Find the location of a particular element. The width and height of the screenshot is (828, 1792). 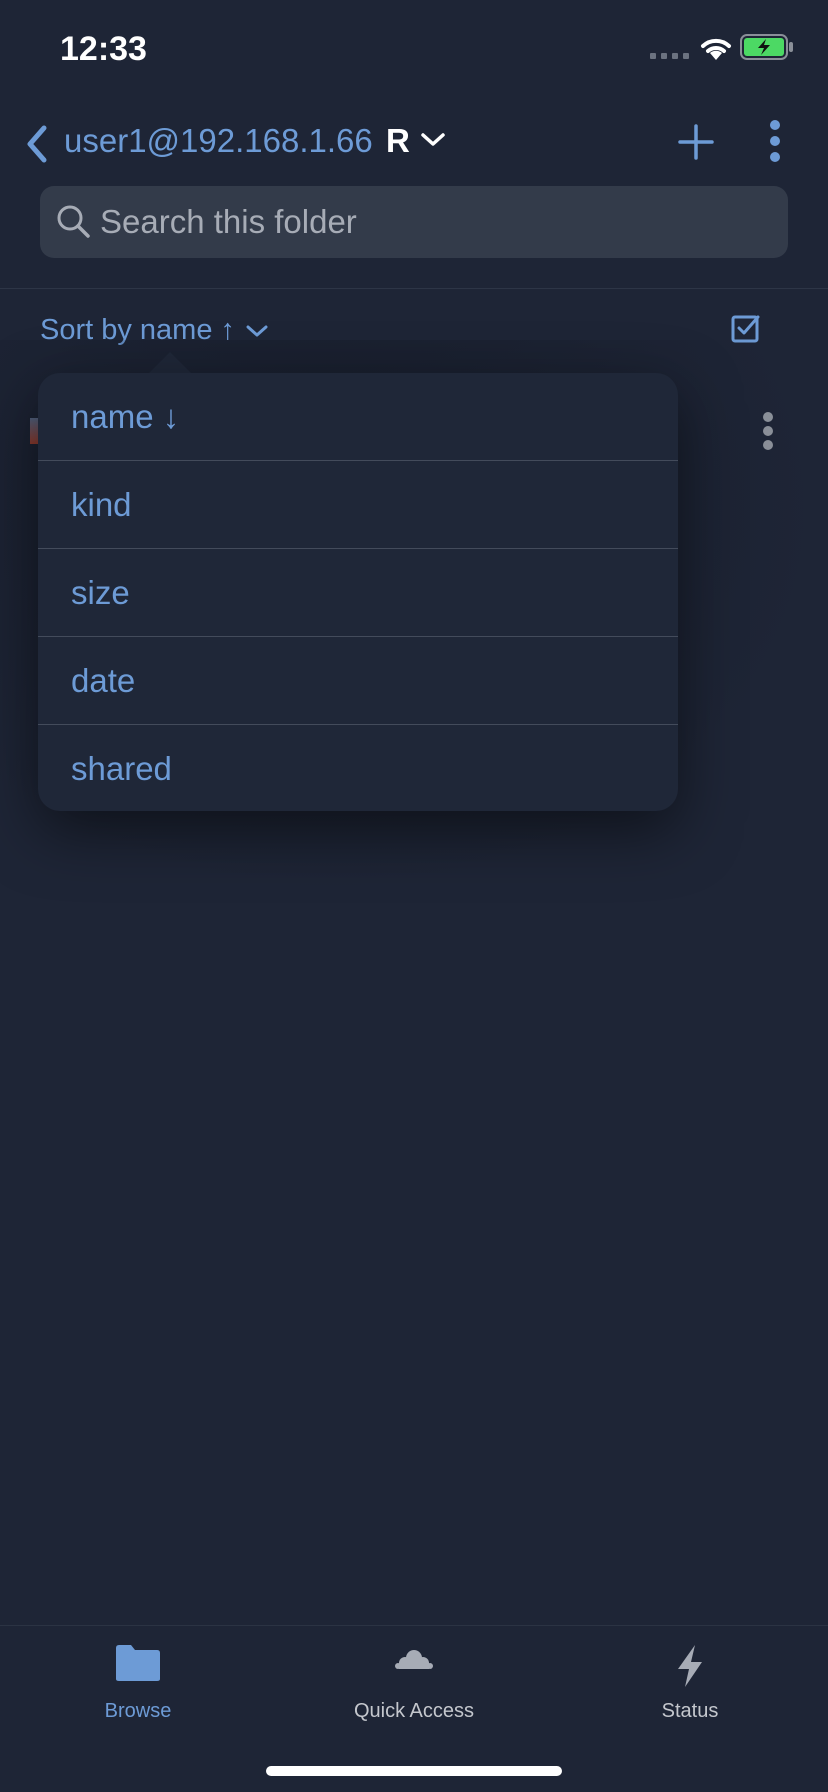

navigation-bar: user1@192.168.1.66 R is located at coordinates (414, 145).